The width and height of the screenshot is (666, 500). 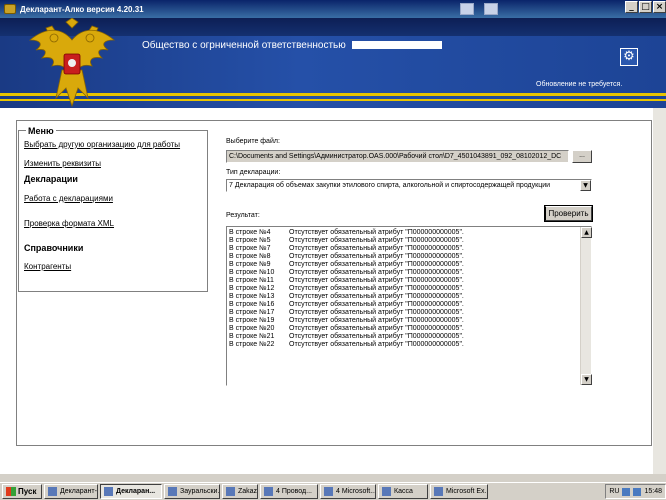 I want to click on menu-link-work-declarations: Работа с декларациями, so click(x=68, y=198).